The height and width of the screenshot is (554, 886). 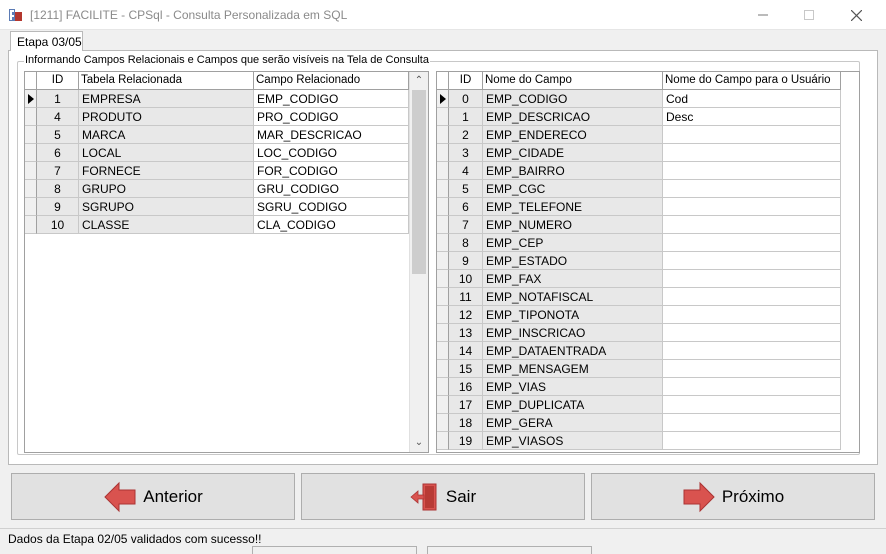 What do you see at coordinates (166, 171) in the screenshot?
I see `cell-tabela-relacionada: FORNECE` at bounding box center [166, 171].